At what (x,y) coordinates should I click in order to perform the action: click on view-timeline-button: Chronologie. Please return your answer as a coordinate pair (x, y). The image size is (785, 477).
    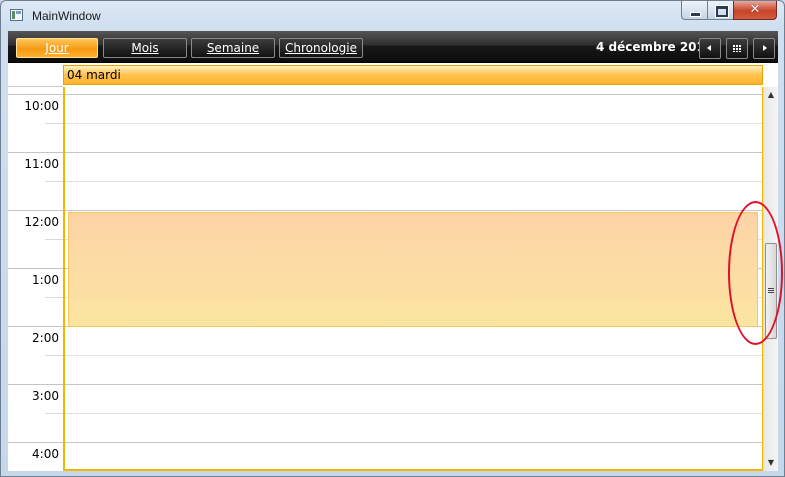
    Looking at the image, I should click on (321, 48).